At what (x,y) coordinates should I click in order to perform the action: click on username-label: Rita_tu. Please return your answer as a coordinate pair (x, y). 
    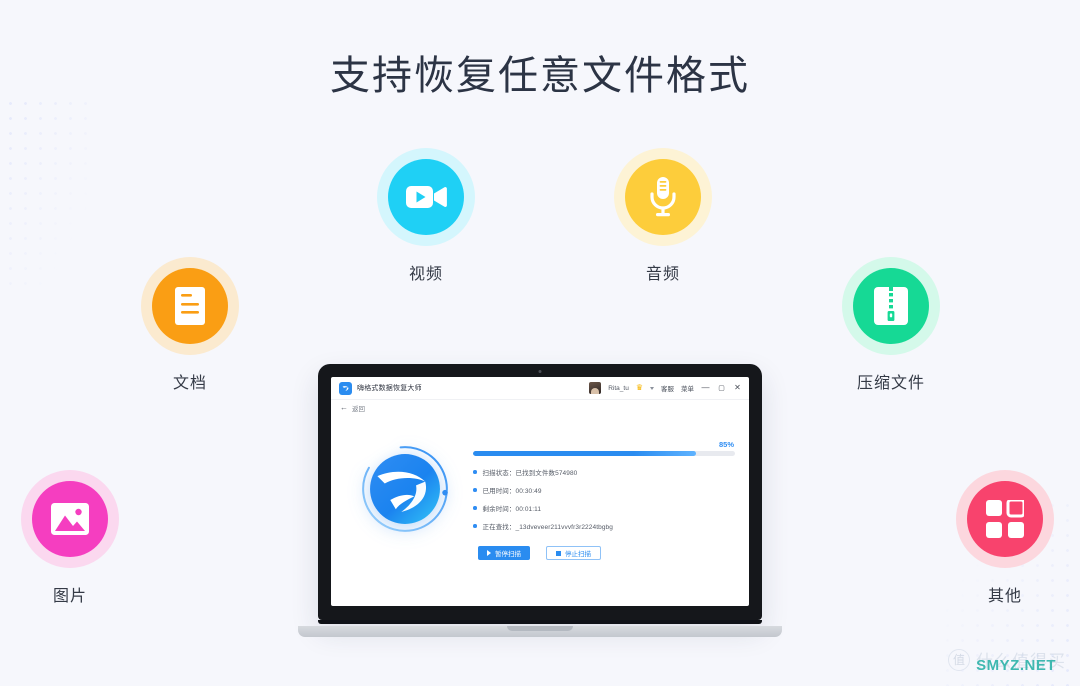
    Looking at the image, I should click on (618, 388).